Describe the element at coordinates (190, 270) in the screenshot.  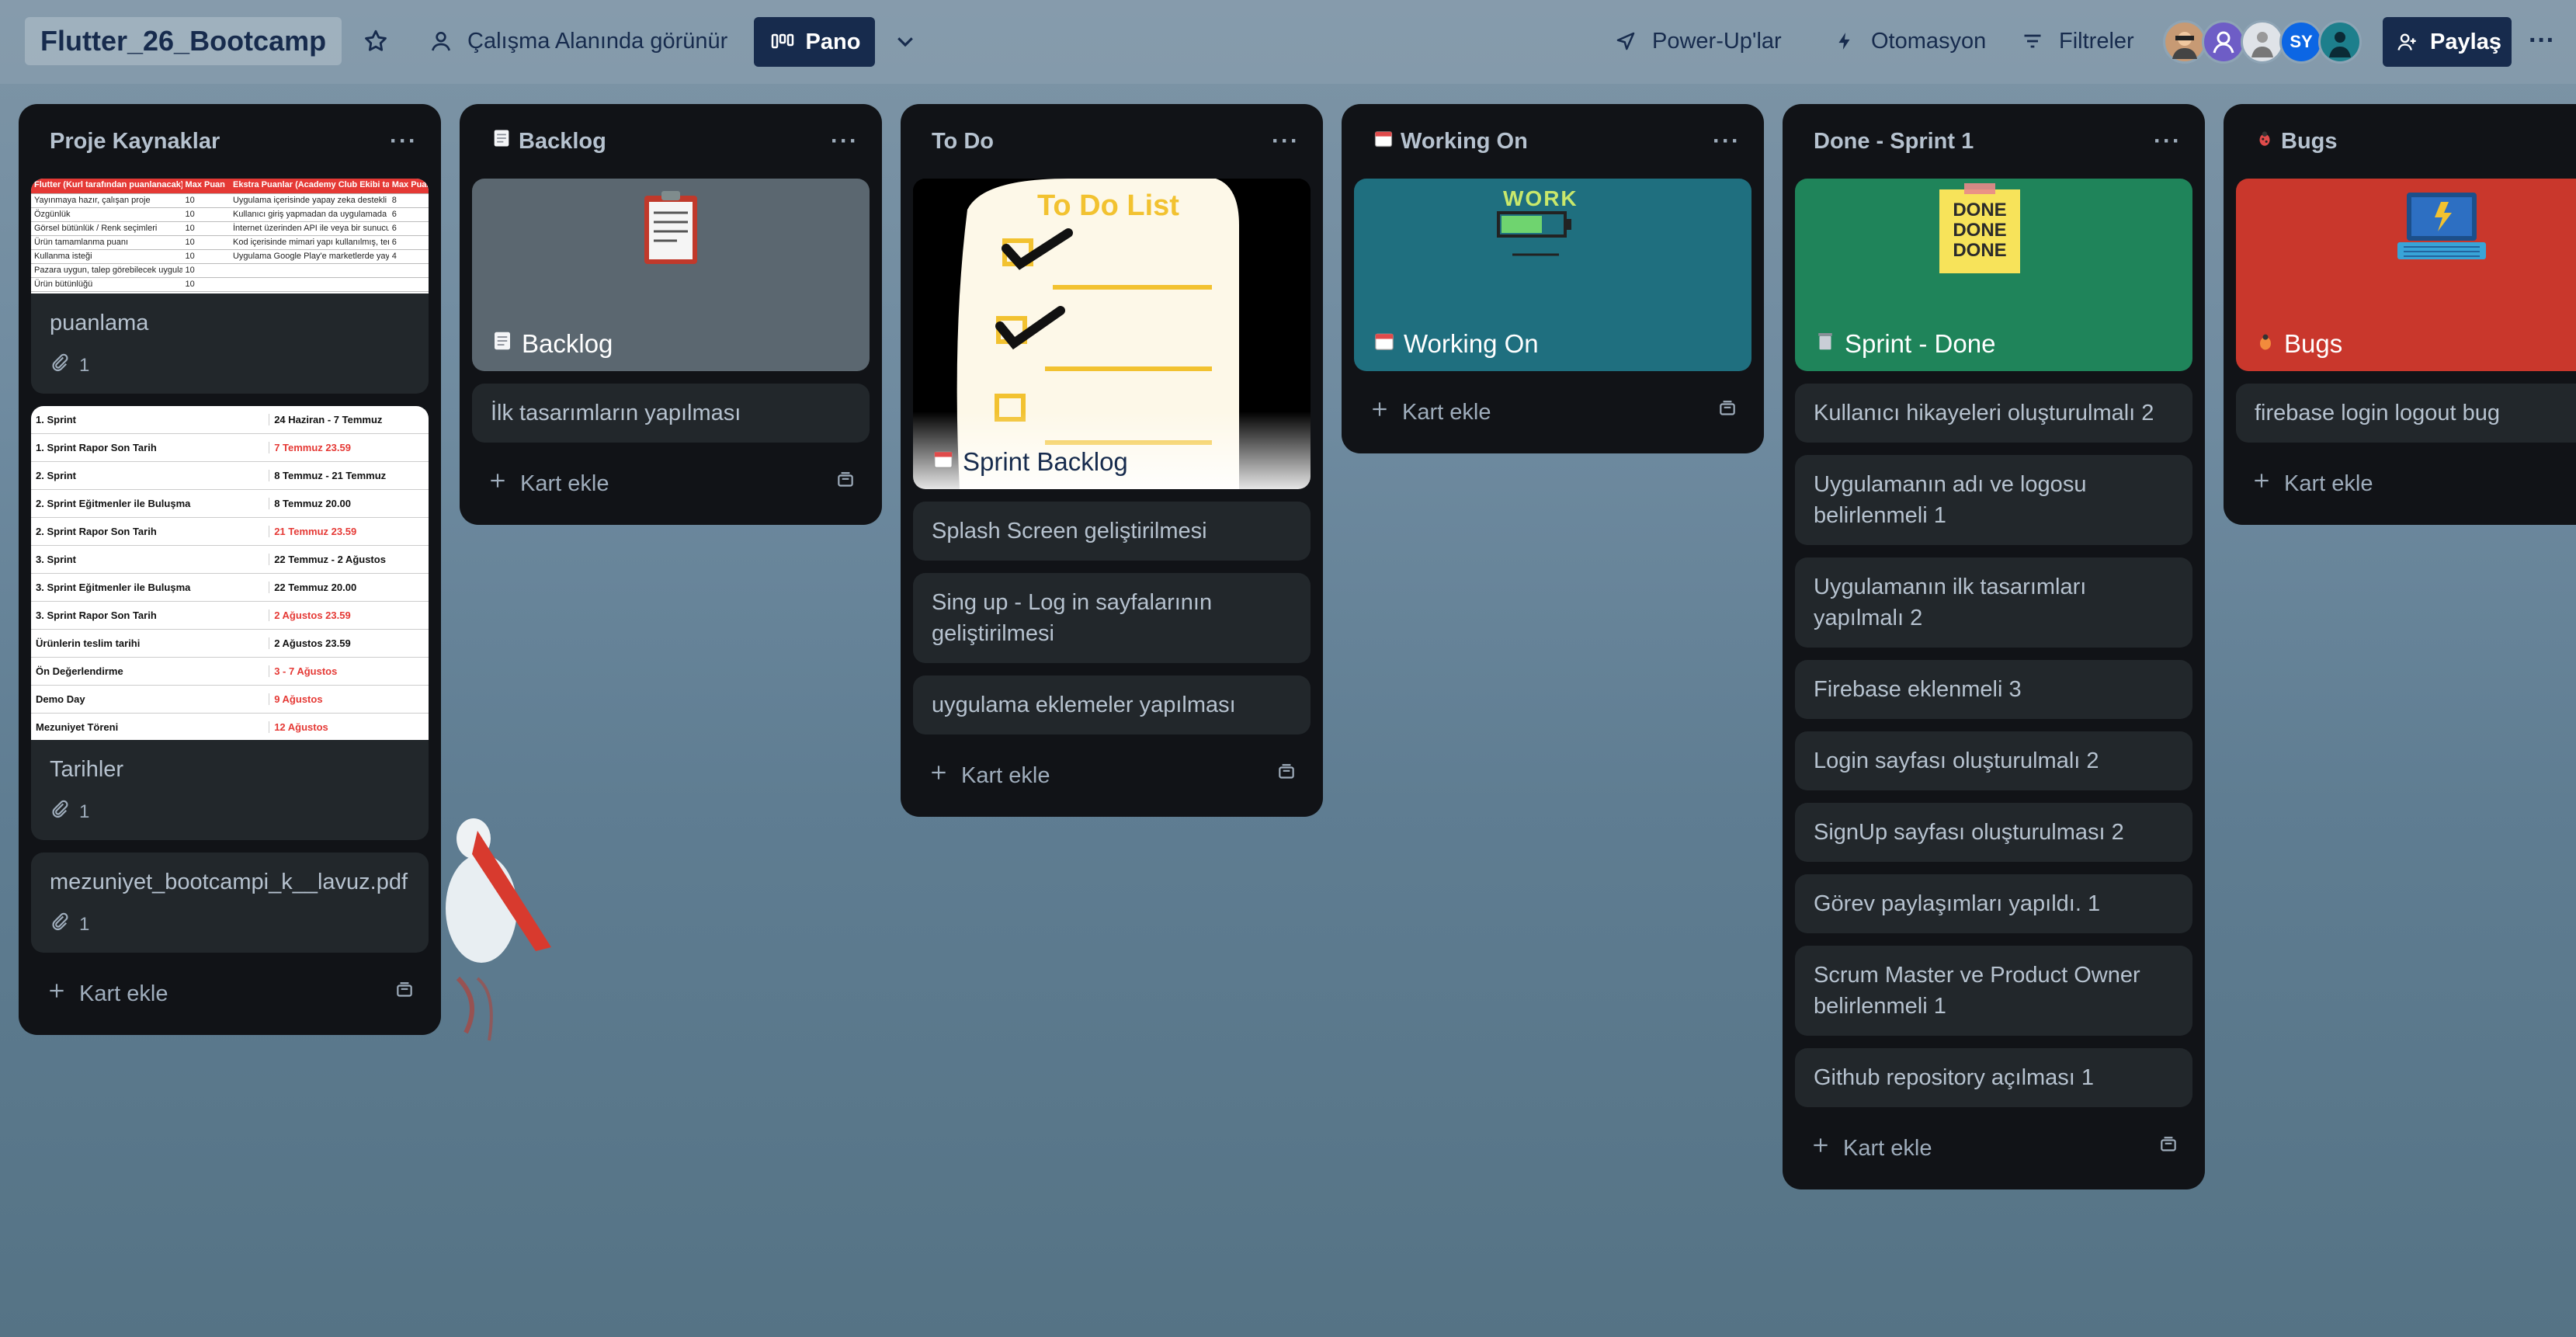
I see `sheet-cell: 10` at that location.